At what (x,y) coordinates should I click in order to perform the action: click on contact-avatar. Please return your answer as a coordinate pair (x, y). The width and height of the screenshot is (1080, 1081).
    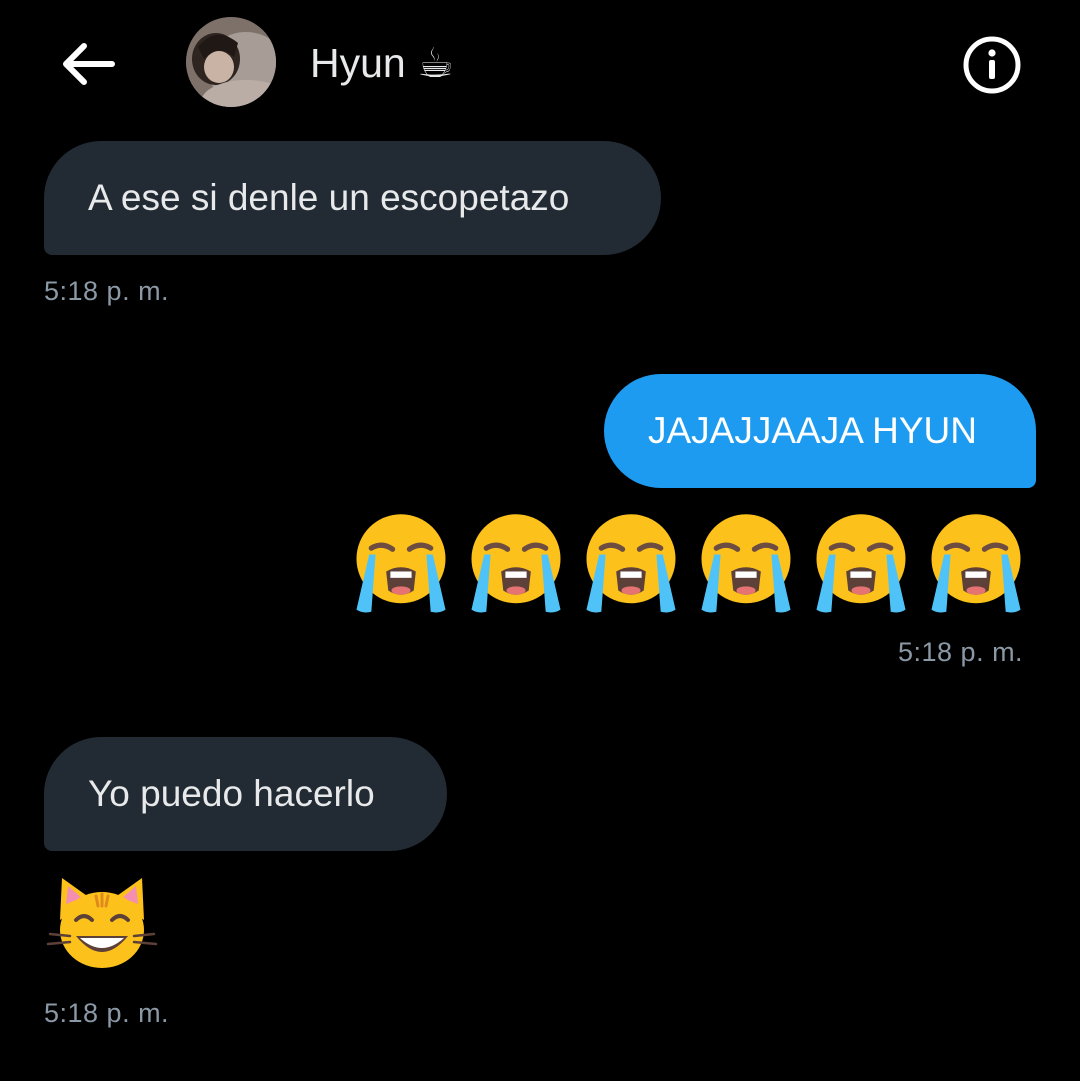
    Looking at the image, I should click on (231, 62).